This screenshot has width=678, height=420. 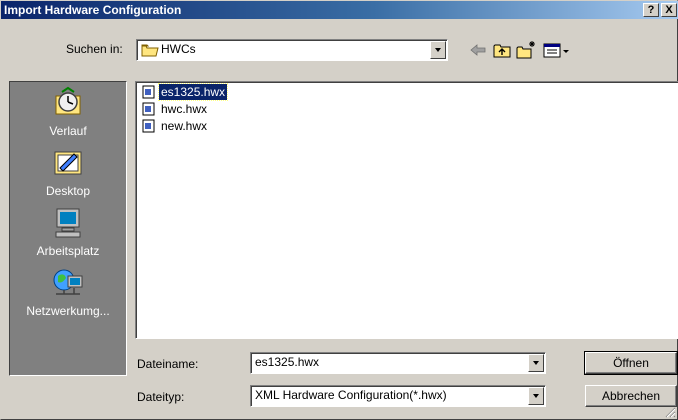 What do you see at coordinates (150, 50) in the screenshot?
I see `folder-icon` at bounding box center [150, 50].